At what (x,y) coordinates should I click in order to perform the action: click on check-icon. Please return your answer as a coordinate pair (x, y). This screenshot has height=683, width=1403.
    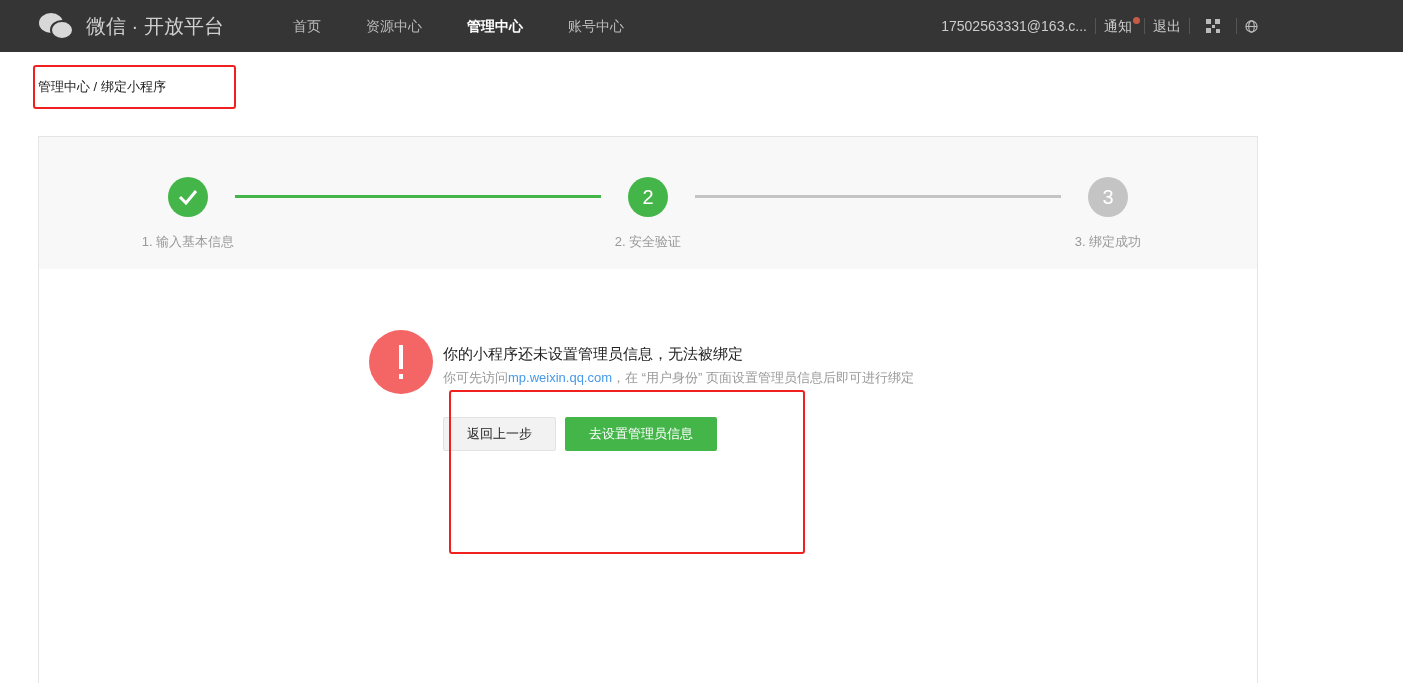
    Looking at the image, I should click on (188, 197).